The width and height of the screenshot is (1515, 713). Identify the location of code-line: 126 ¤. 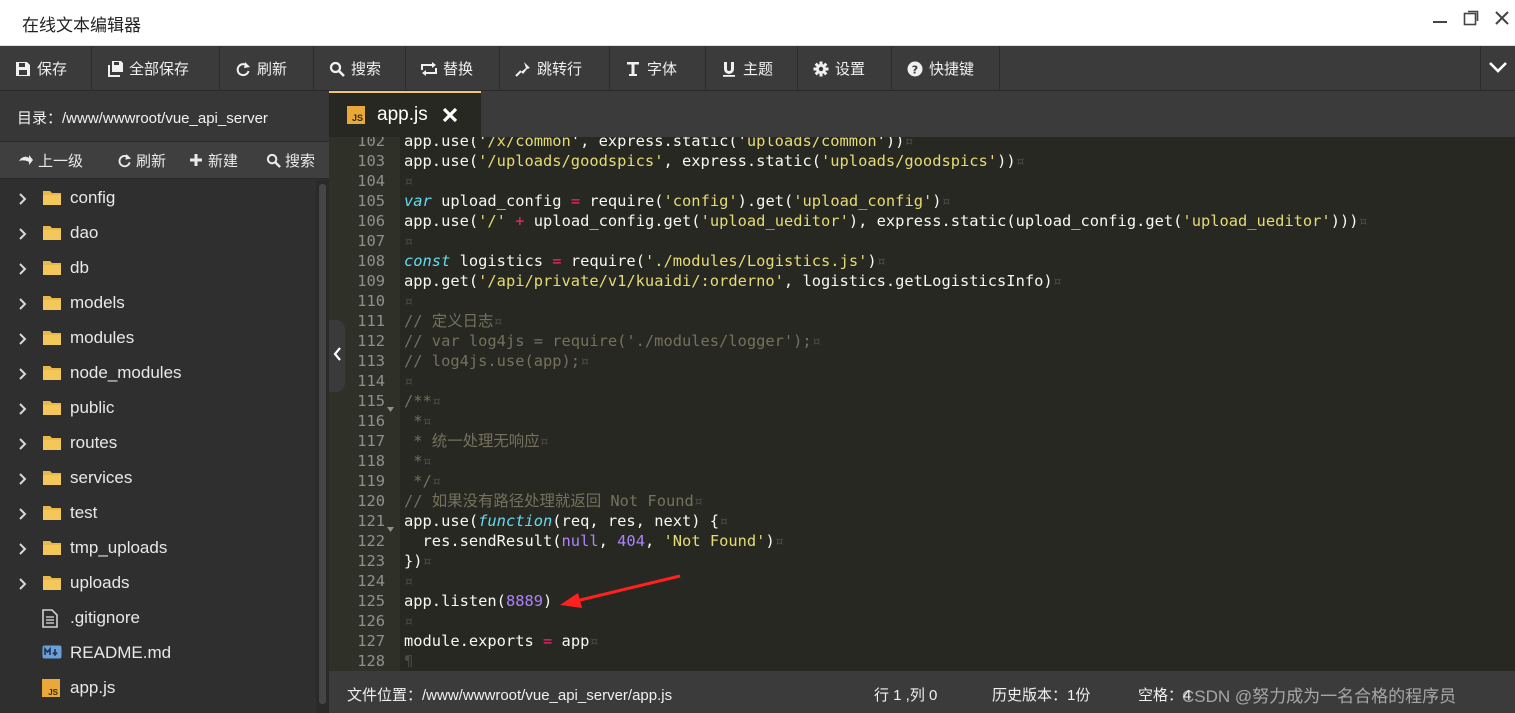
(922, 621).